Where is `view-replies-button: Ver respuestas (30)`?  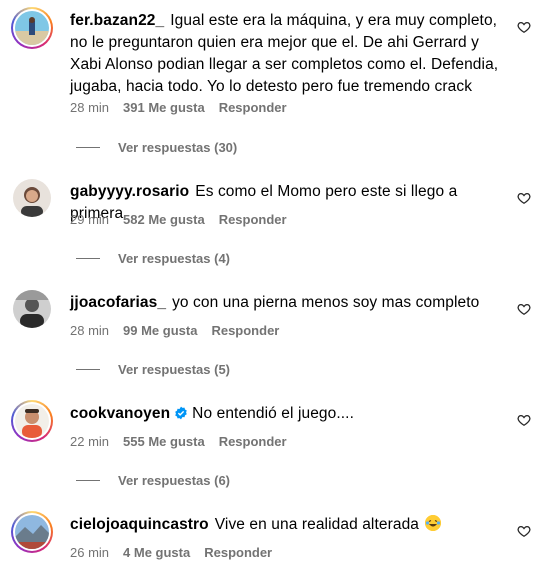
view-replies-button: Ver respuestas (30) is located at coordinates (156, 147).